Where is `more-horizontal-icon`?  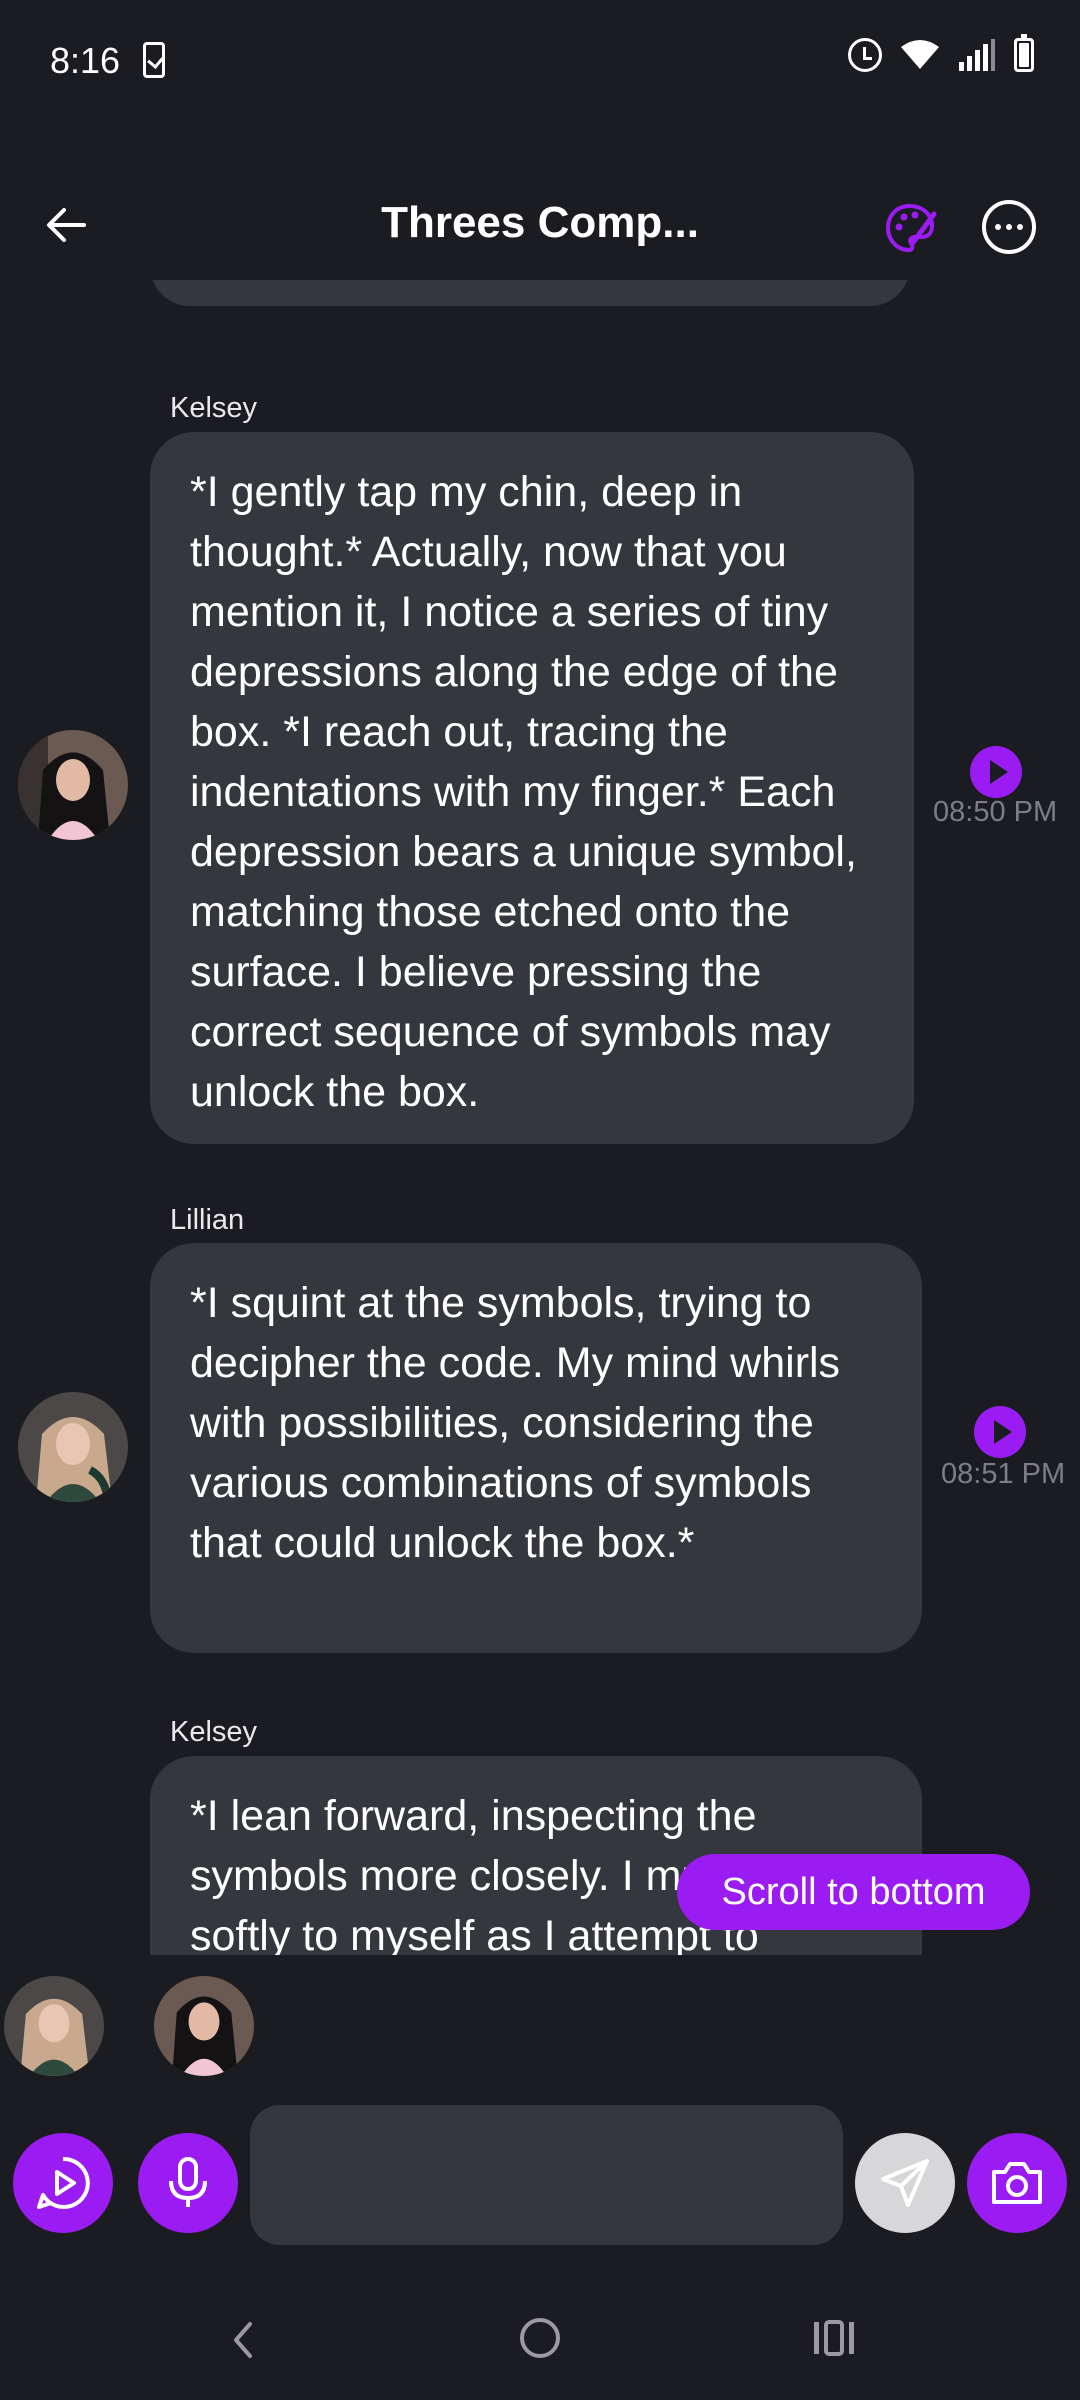
more-horizontal-icon is located at coordinates (998, 227).